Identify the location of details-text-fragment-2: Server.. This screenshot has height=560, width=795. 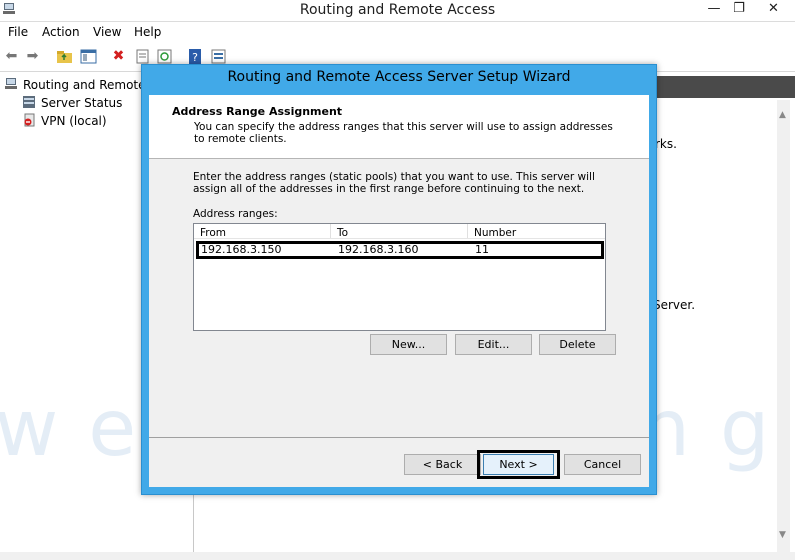
(674, 305).